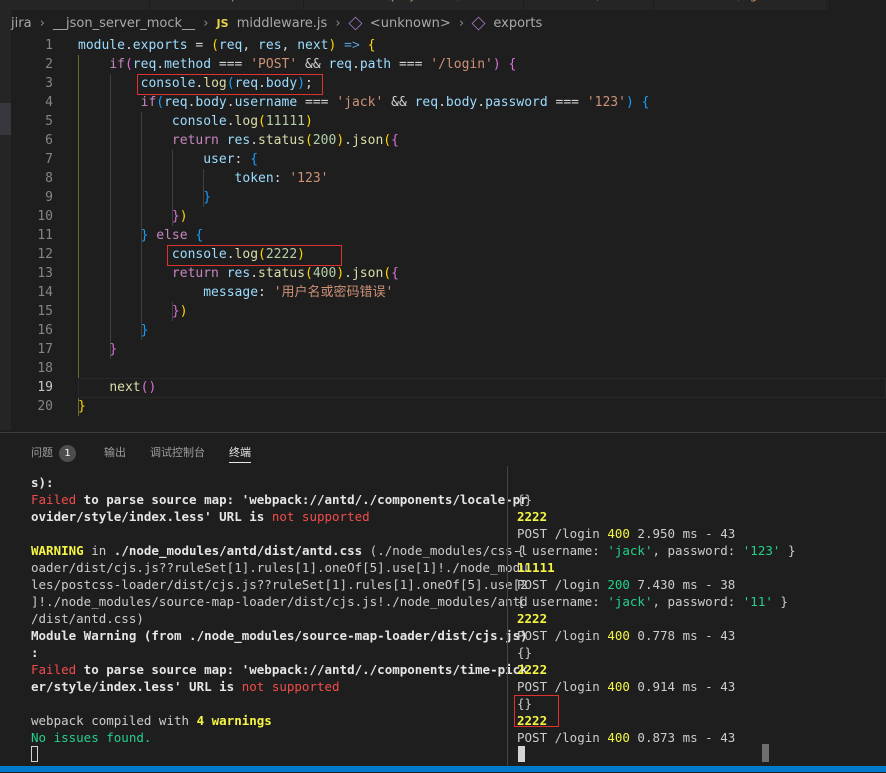 This screenshot has height=773, width=886. What do you see at coordinates (517, 23) in the screenshot?
I see `breadcrumb-item-exports: exports` at bounding box center [517, 23].